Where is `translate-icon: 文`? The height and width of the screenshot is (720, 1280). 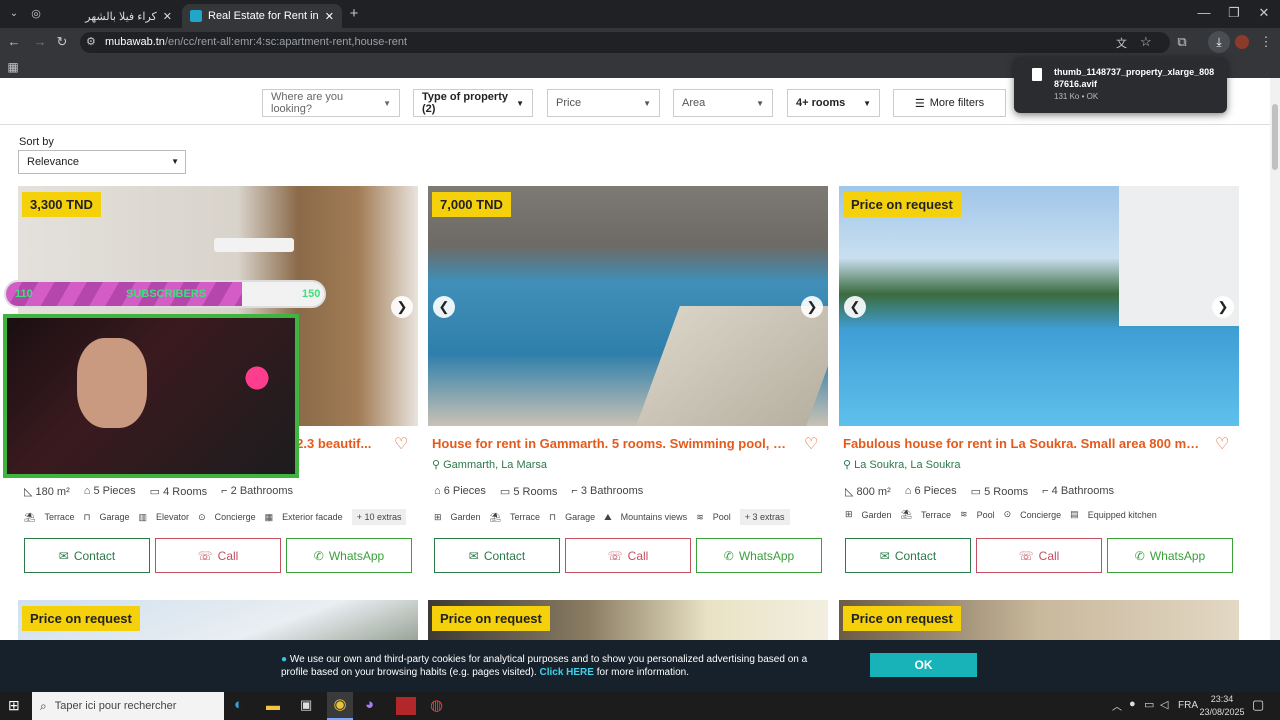 translate-icon: 文 is located at coordinates (1121, 43).